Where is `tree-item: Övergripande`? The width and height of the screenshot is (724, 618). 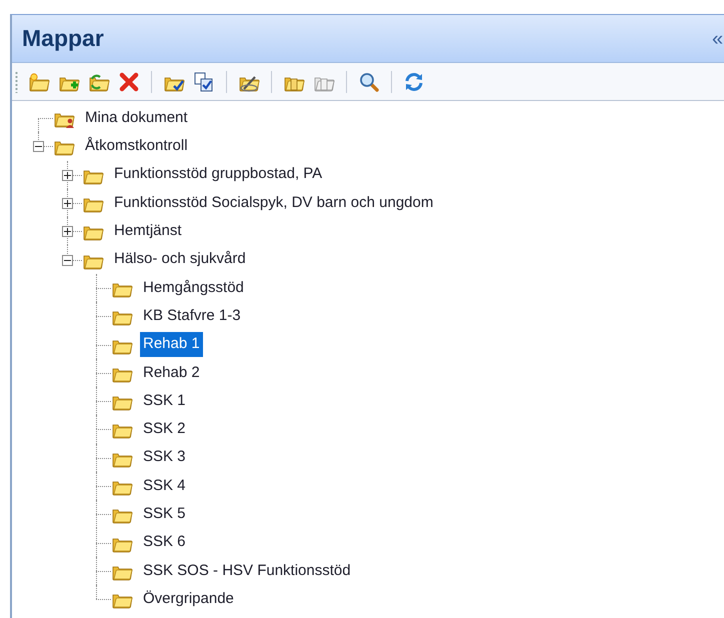
tree-item: Övergripande is located at coordinates (188, 599).